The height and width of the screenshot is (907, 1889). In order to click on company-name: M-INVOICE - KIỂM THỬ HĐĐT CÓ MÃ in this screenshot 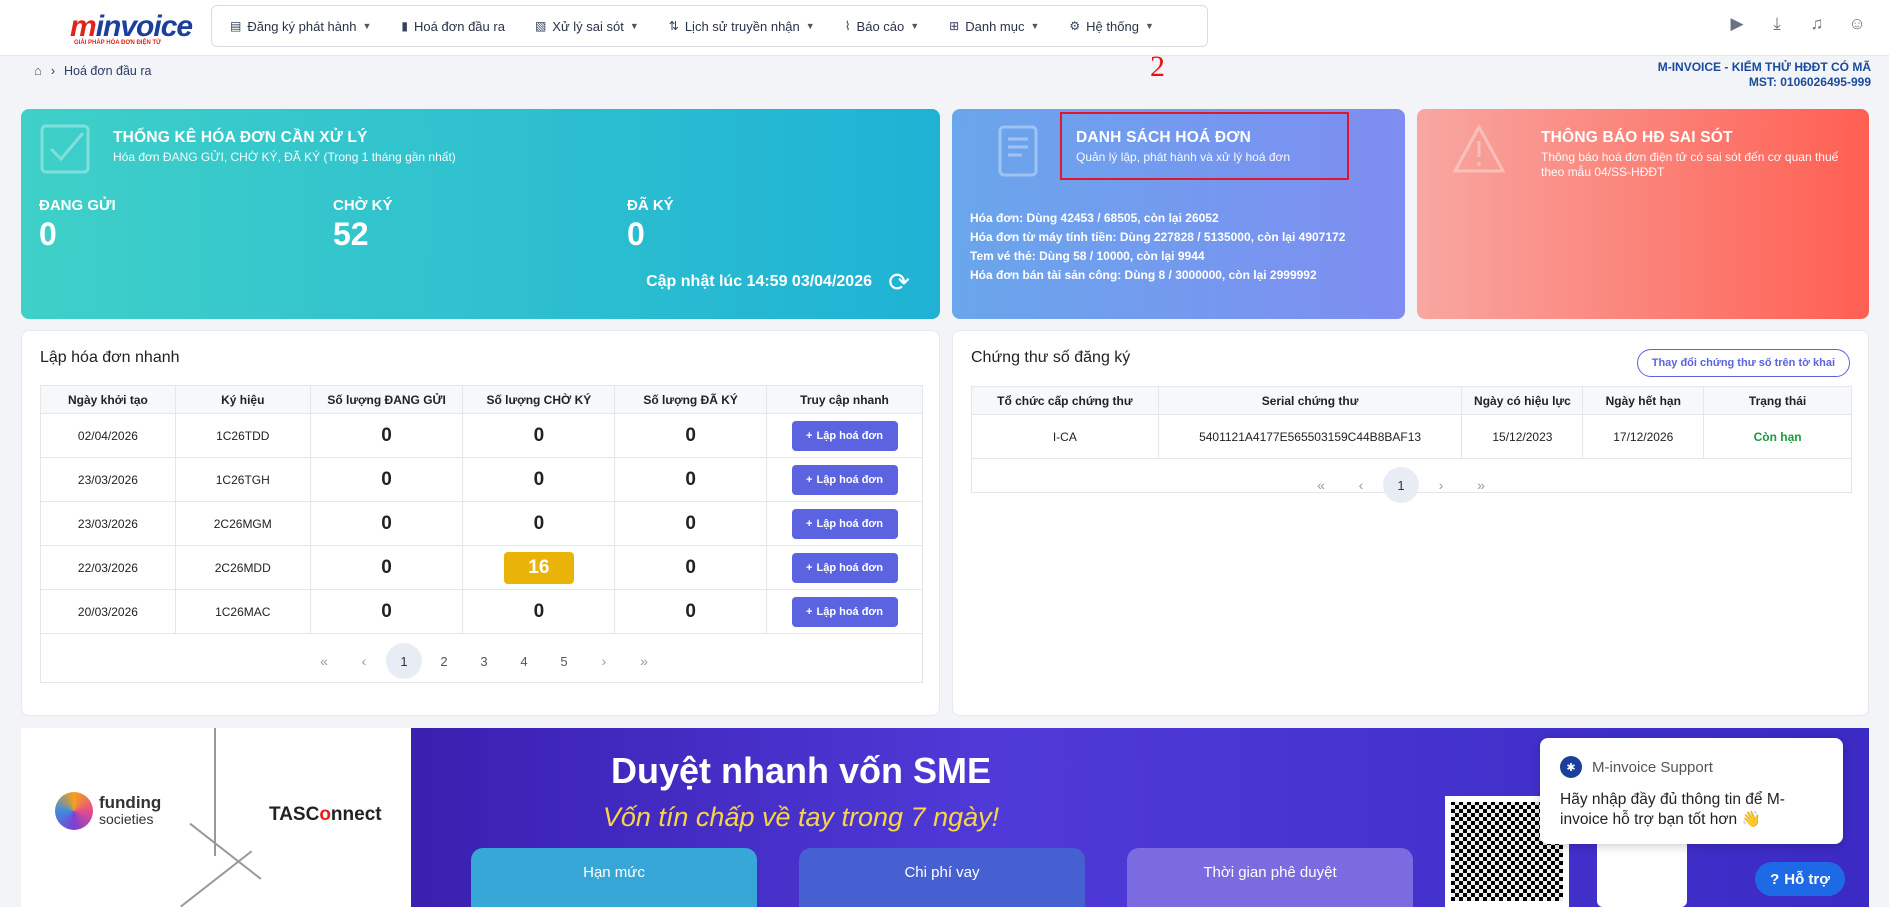, I will do `click(1764, 67)`.